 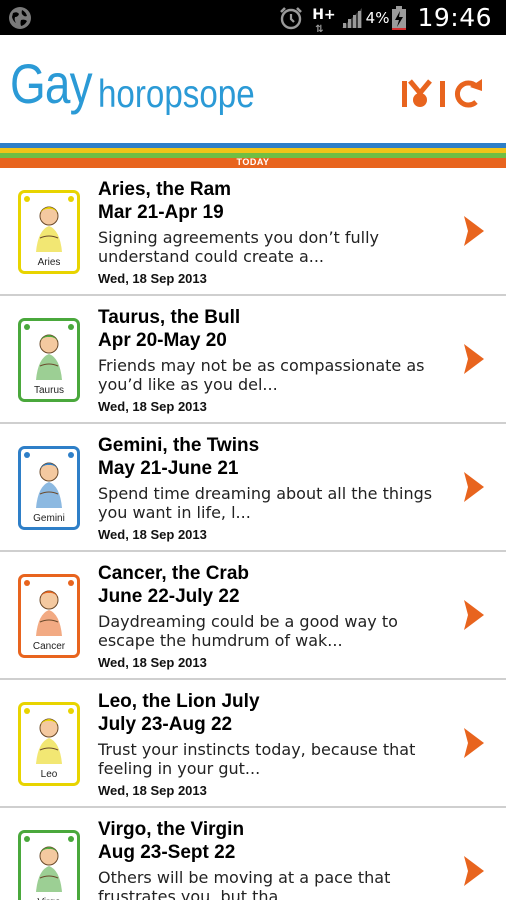 What do you see at coordinates (49, 360) in the screenshot?
I see `taurus-card-icon: Taurus` at bounding box center [49, 360].